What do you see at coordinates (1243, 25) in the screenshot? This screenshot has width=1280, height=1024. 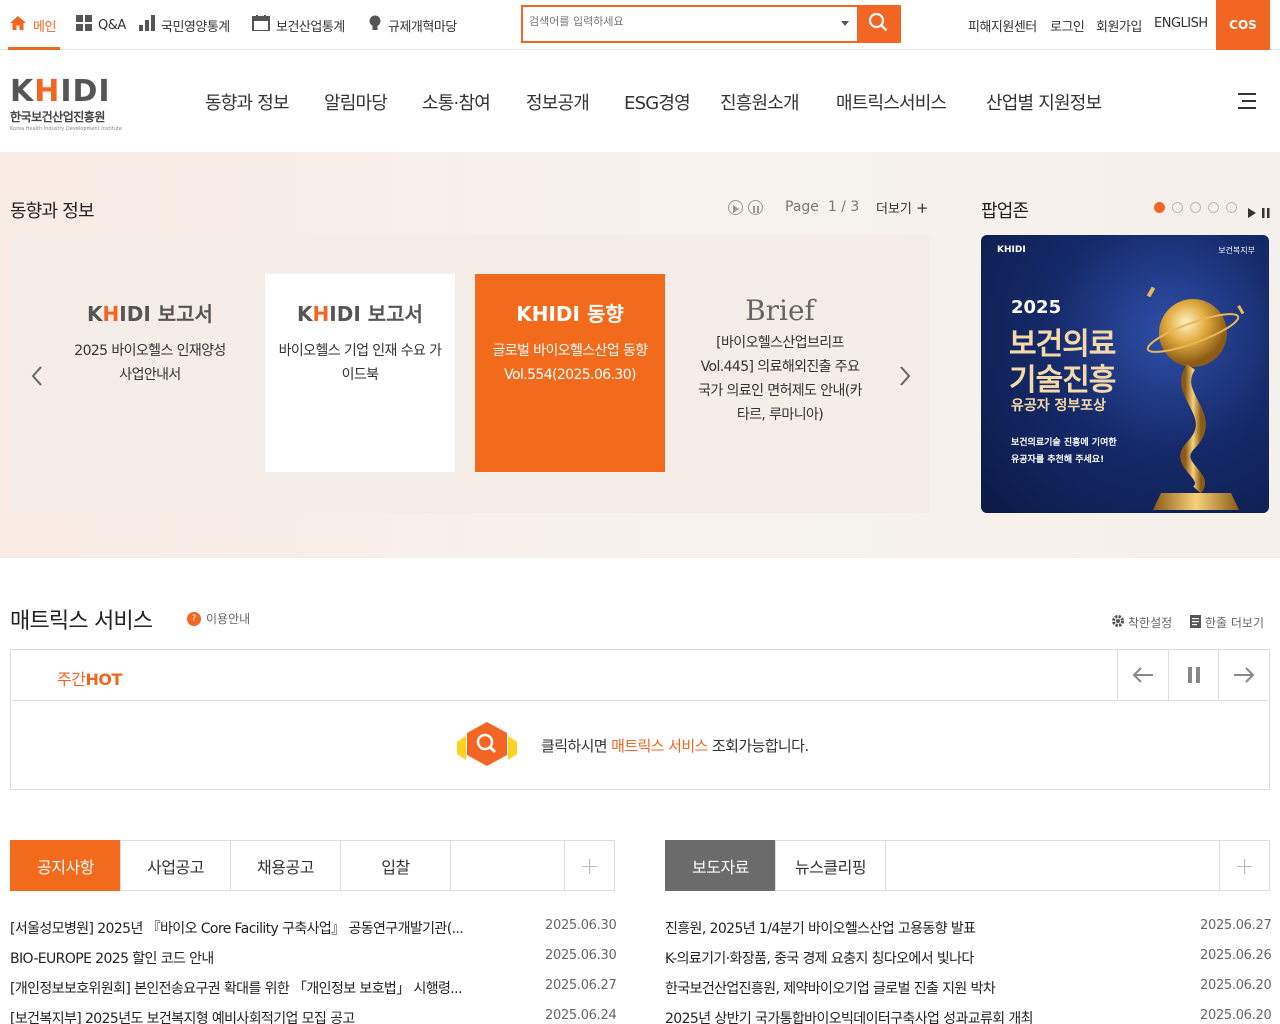 I see `cos-button: COS` at bounding box center [1243, 25].